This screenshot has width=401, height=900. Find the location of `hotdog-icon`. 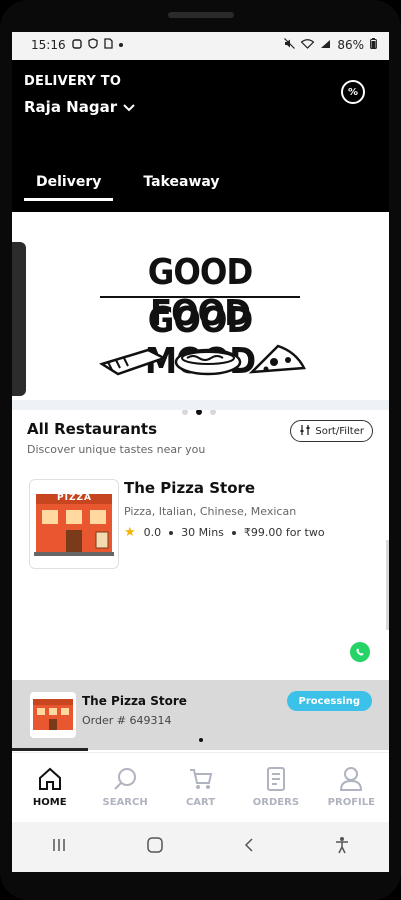

hotdog-icon is located at coordinates (208, 362).